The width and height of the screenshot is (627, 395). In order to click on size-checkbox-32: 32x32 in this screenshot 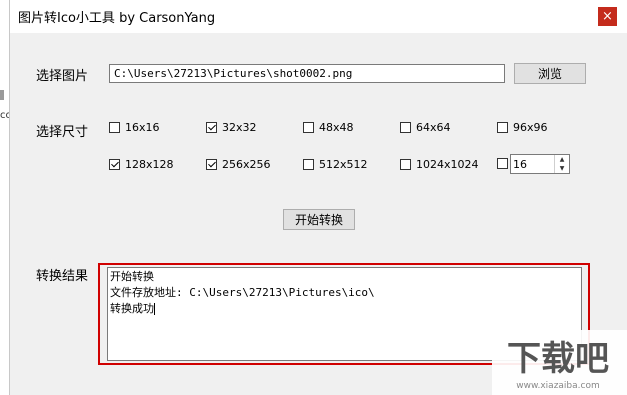, I will do `click(231, 127)`.